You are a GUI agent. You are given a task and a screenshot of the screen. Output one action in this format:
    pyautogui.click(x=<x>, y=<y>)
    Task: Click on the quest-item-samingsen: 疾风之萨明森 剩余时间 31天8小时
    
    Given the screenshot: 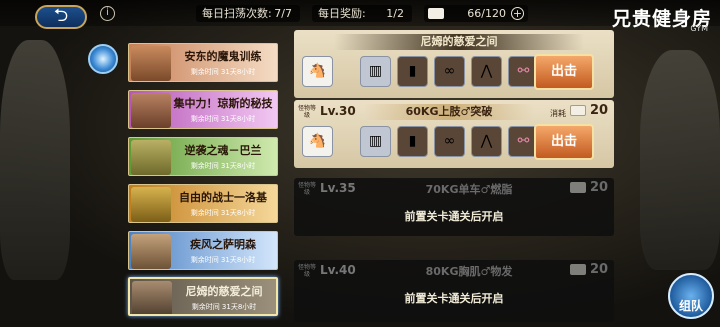 What is the action you would take?
    pyautogui.click(x=203, y=250)
    